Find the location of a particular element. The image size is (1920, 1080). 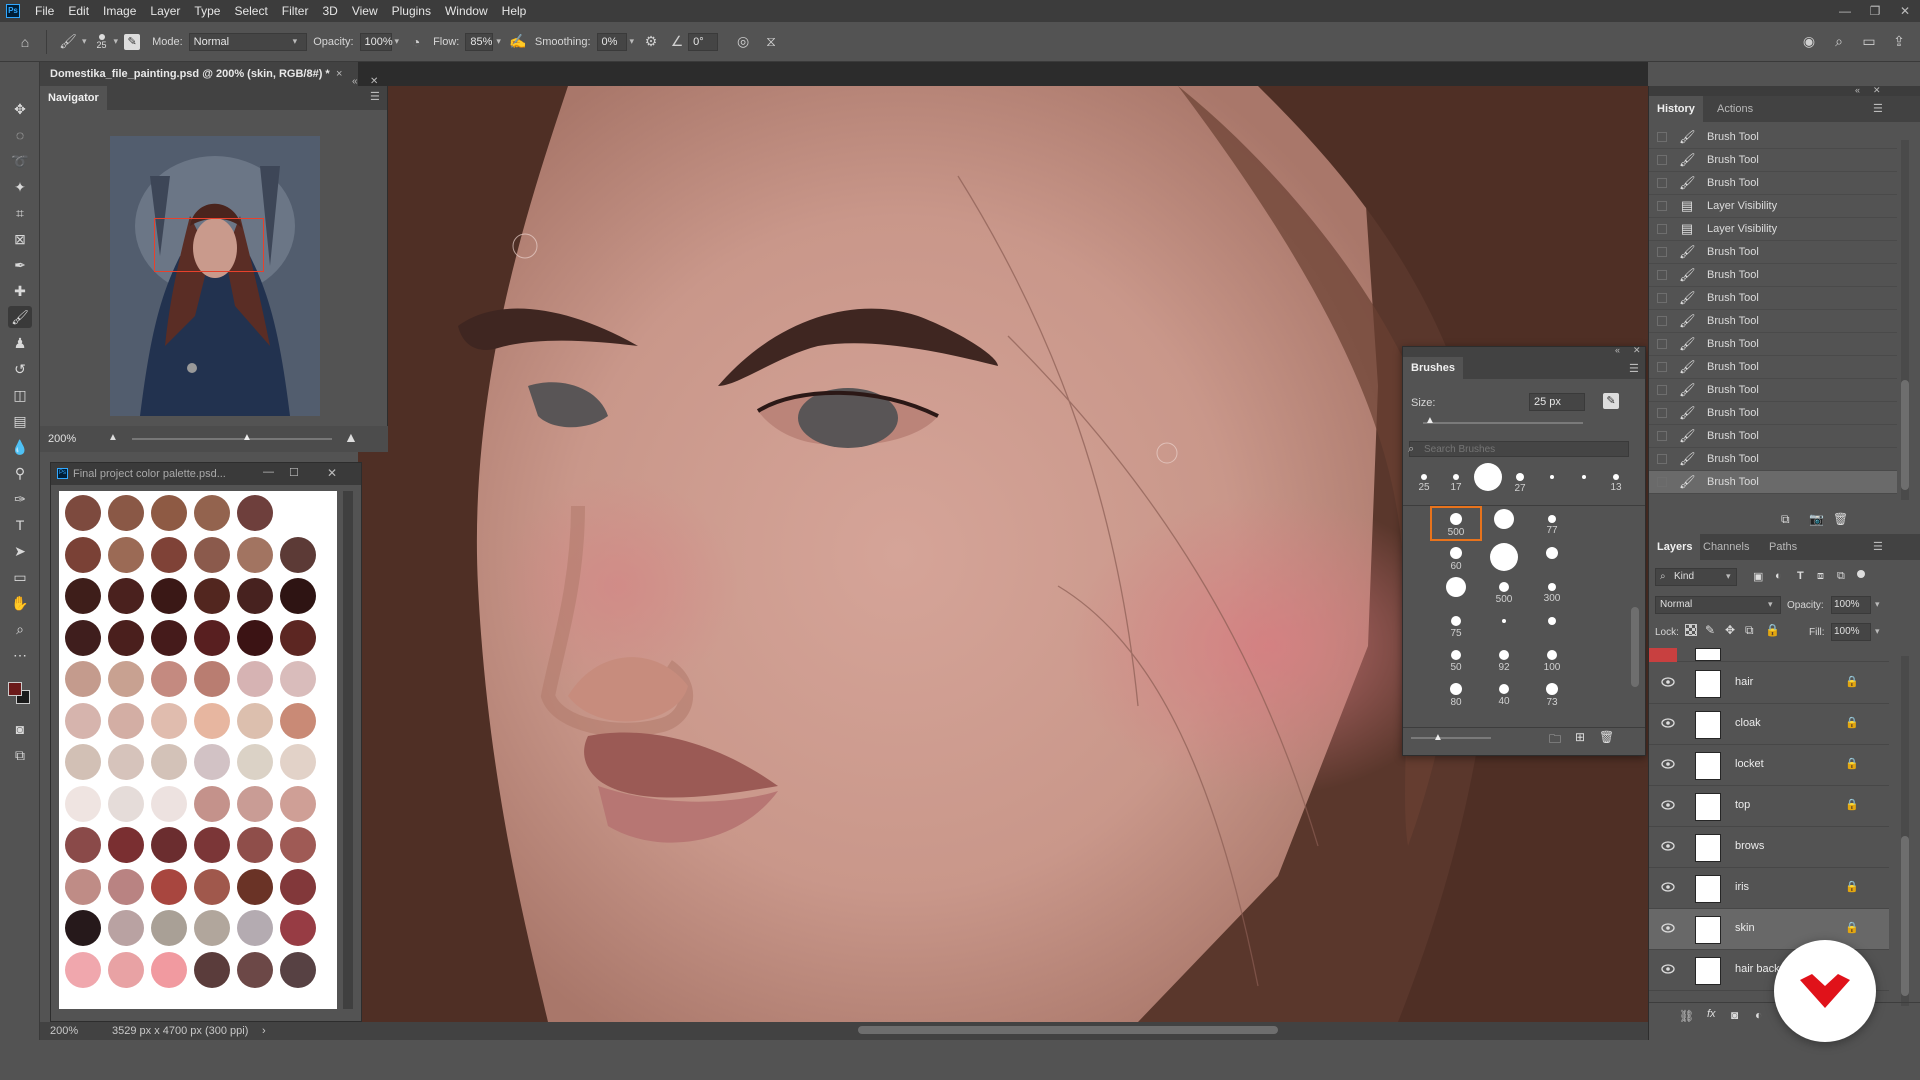

move-tool-icon: ✥ is located at coordinates (20, 109).